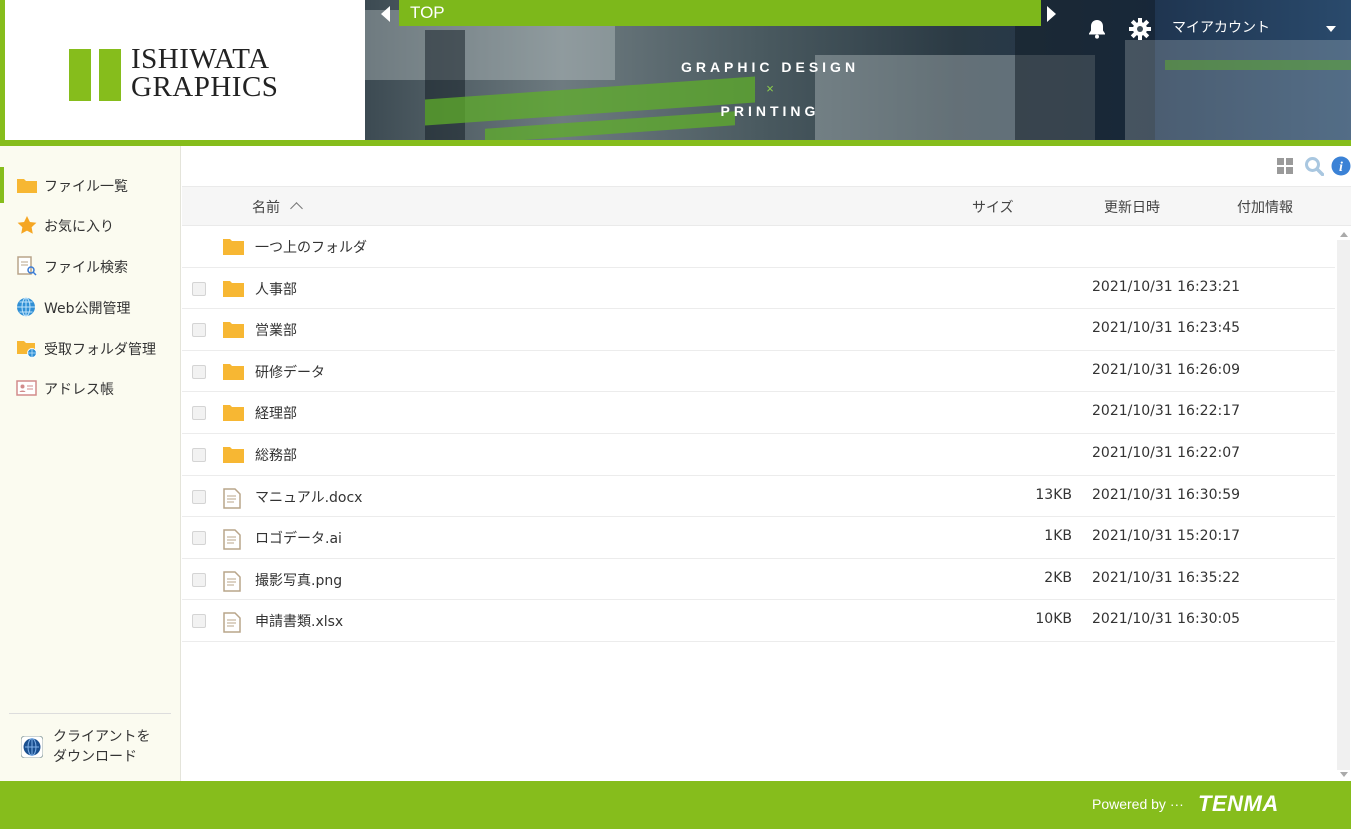  I want to click on logo-line2: GRAPHICS, so click(205, 87).